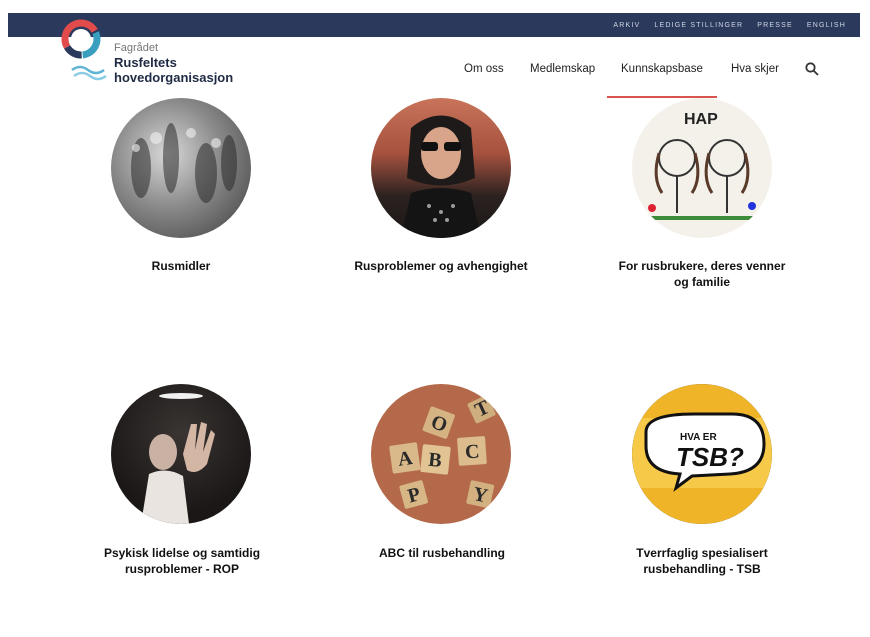  Describe the element at coordinates (182, 569) in the screenshot. I see `card-label-line: rusproblemer - ROP` at that location.